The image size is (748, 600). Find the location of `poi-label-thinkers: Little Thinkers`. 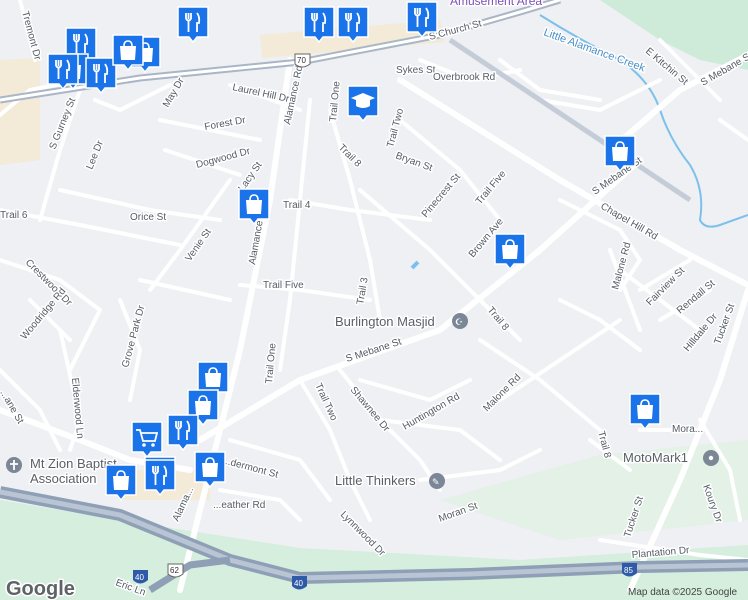

poi-label-thinkers: Little Thinkers is located at coordinates (375, 480).